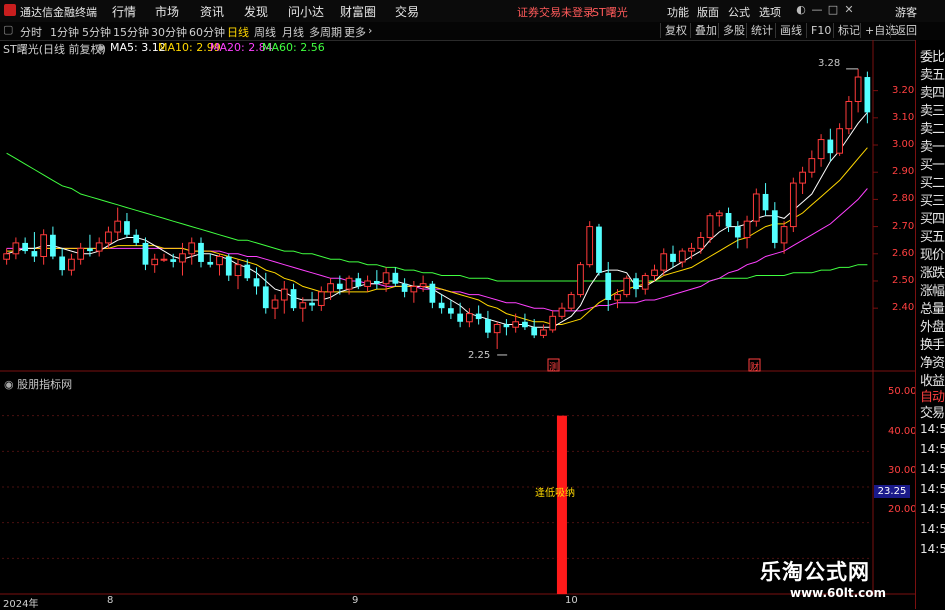 The height and width of the screenshot is (610, 945). I want to click on watermark-url: www.60lt.com, so click(838, 593).